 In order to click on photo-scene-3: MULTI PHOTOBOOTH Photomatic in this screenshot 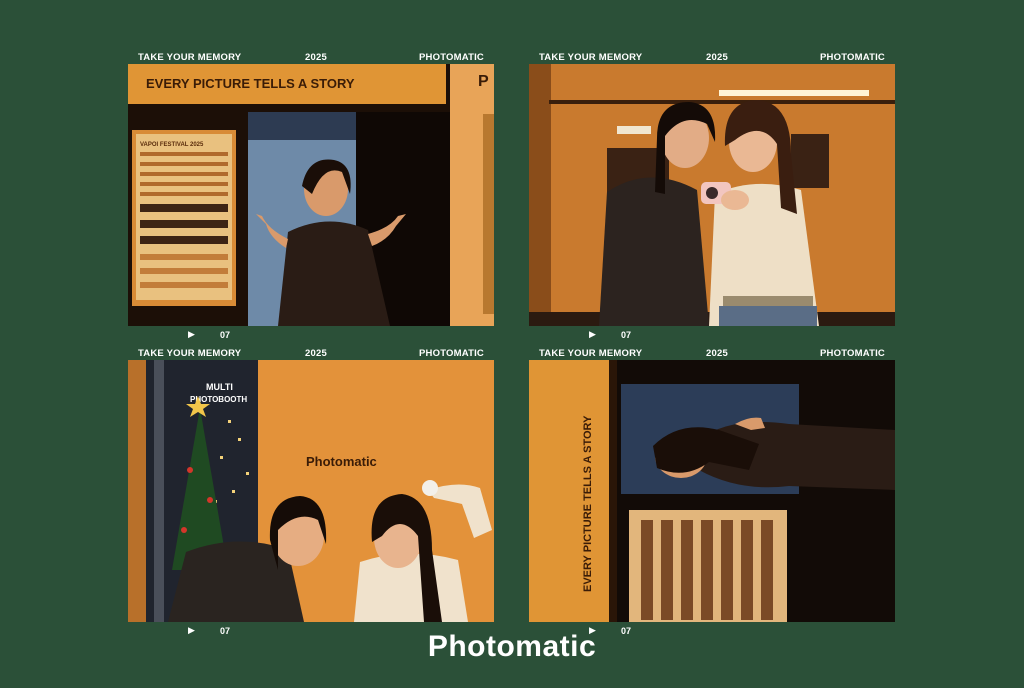, I will do `click(311, 491)`.